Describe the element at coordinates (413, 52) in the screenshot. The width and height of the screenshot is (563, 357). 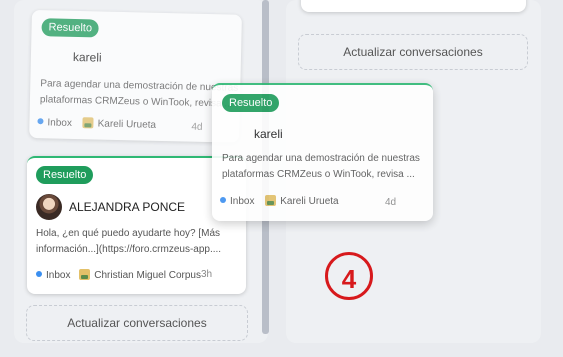
I see `refresh-conversations-button-right: Actualizar conversaciones` at that location.